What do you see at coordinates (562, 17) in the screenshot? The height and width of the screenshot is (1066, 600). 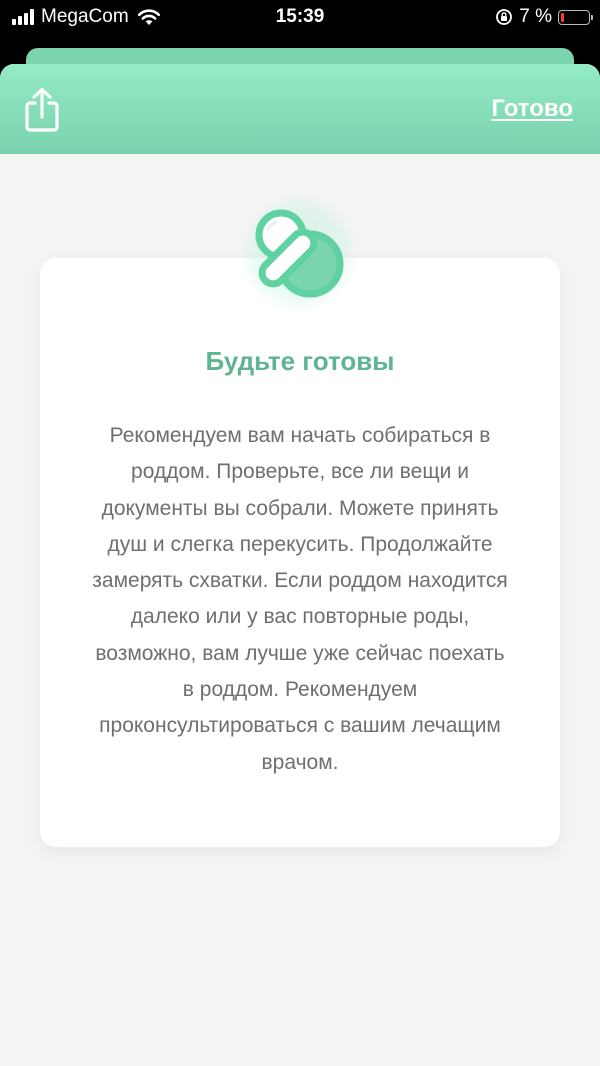 I see `battery-level` at bounding box center [562, 17].